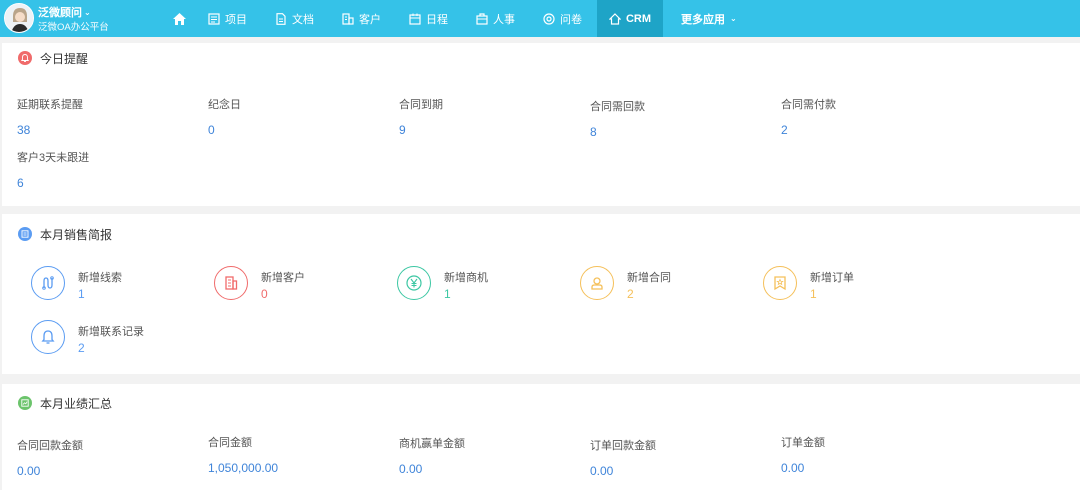 The height and width of the screenshot is (490, 1080). Describe the element at coordinates (121, 286) in the screenshot. I see `stat-new-leads: 新增线索 1` at that location.